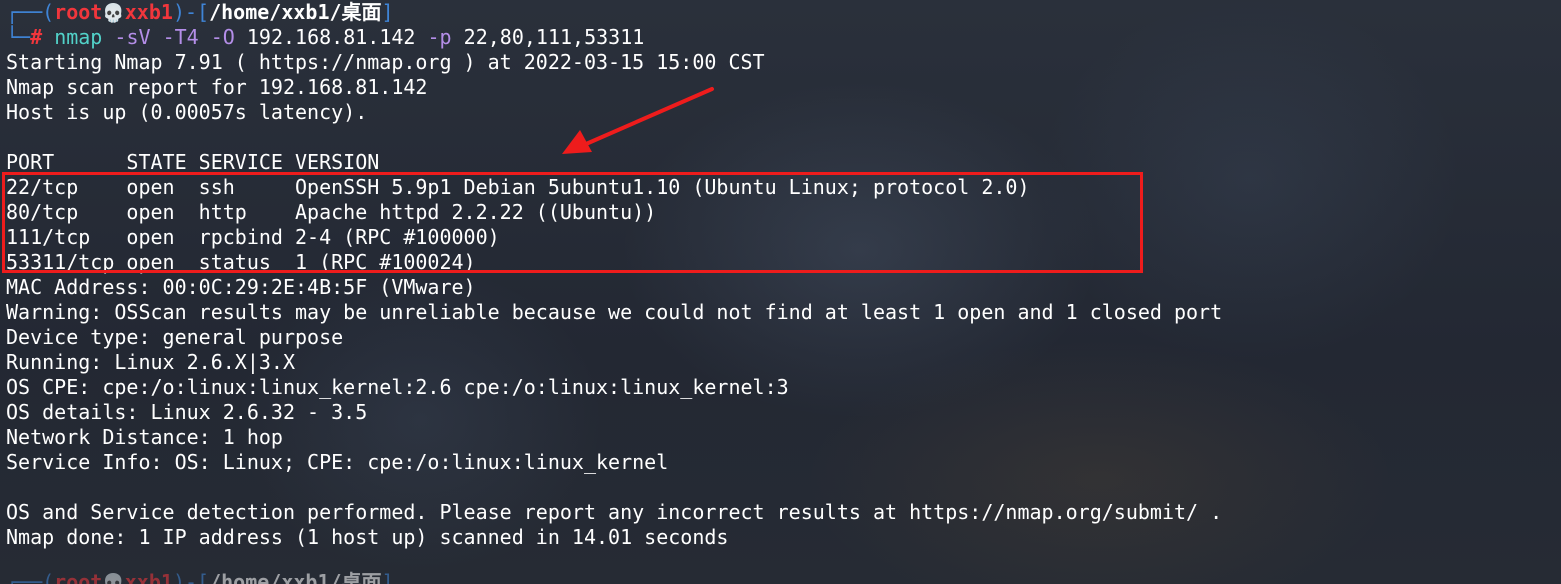  I want to click on command-ports: 22,80,111,53311, so click(554, 37).